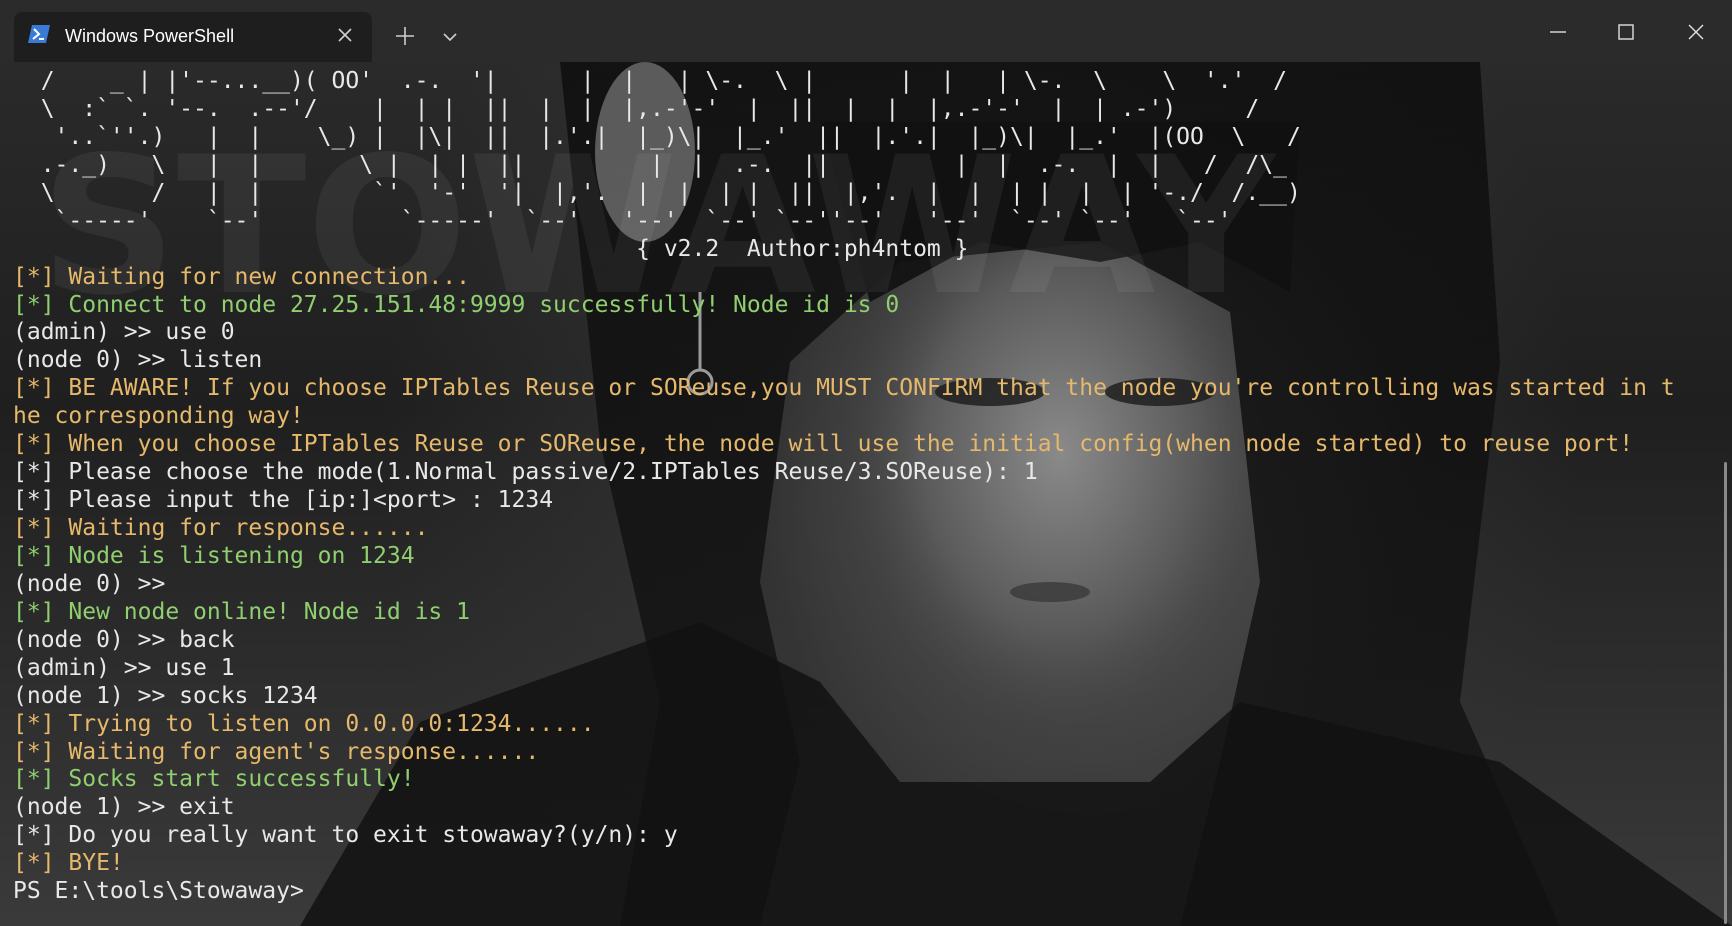 Image resolution: width=1732 pixels, height=926 pixels. What do you see at coordinates (1558, 32) in the screenshot?
I see `minimize-icon` at bounding box center [1558, 32].